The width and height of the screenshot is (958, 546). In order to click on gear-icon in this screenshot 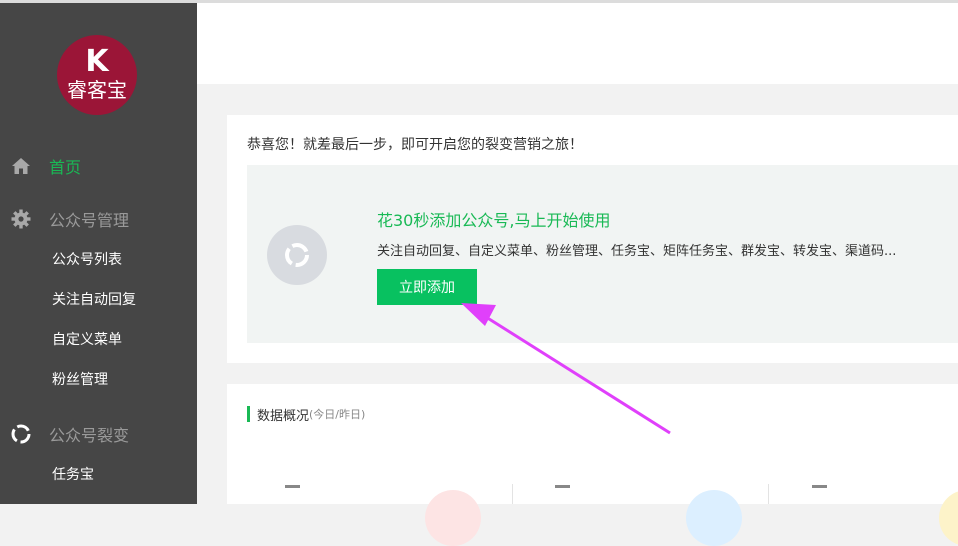, I will do `click(21, 219)`.